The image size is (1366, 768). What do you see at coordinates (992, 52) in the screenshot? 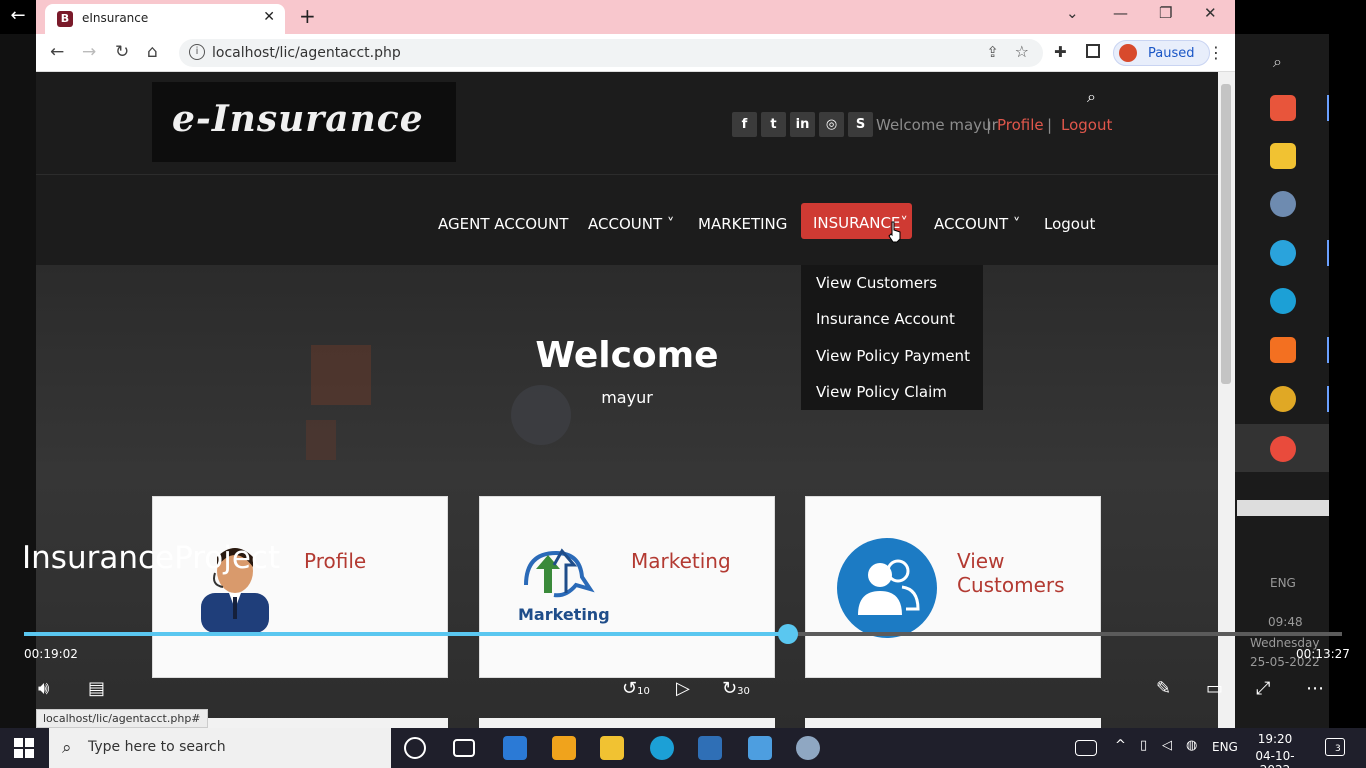
I see `share-icon: ⇪` at bounding box center [992, 52].